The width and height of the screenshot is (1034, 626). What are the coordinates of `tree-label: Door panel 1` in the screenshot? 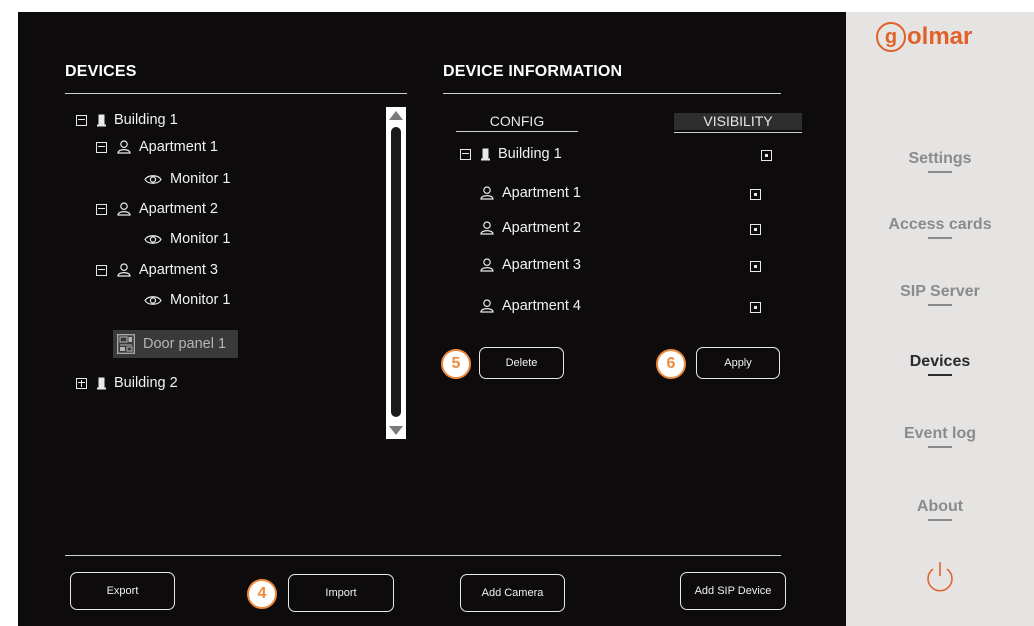 It's located at (185, 344).